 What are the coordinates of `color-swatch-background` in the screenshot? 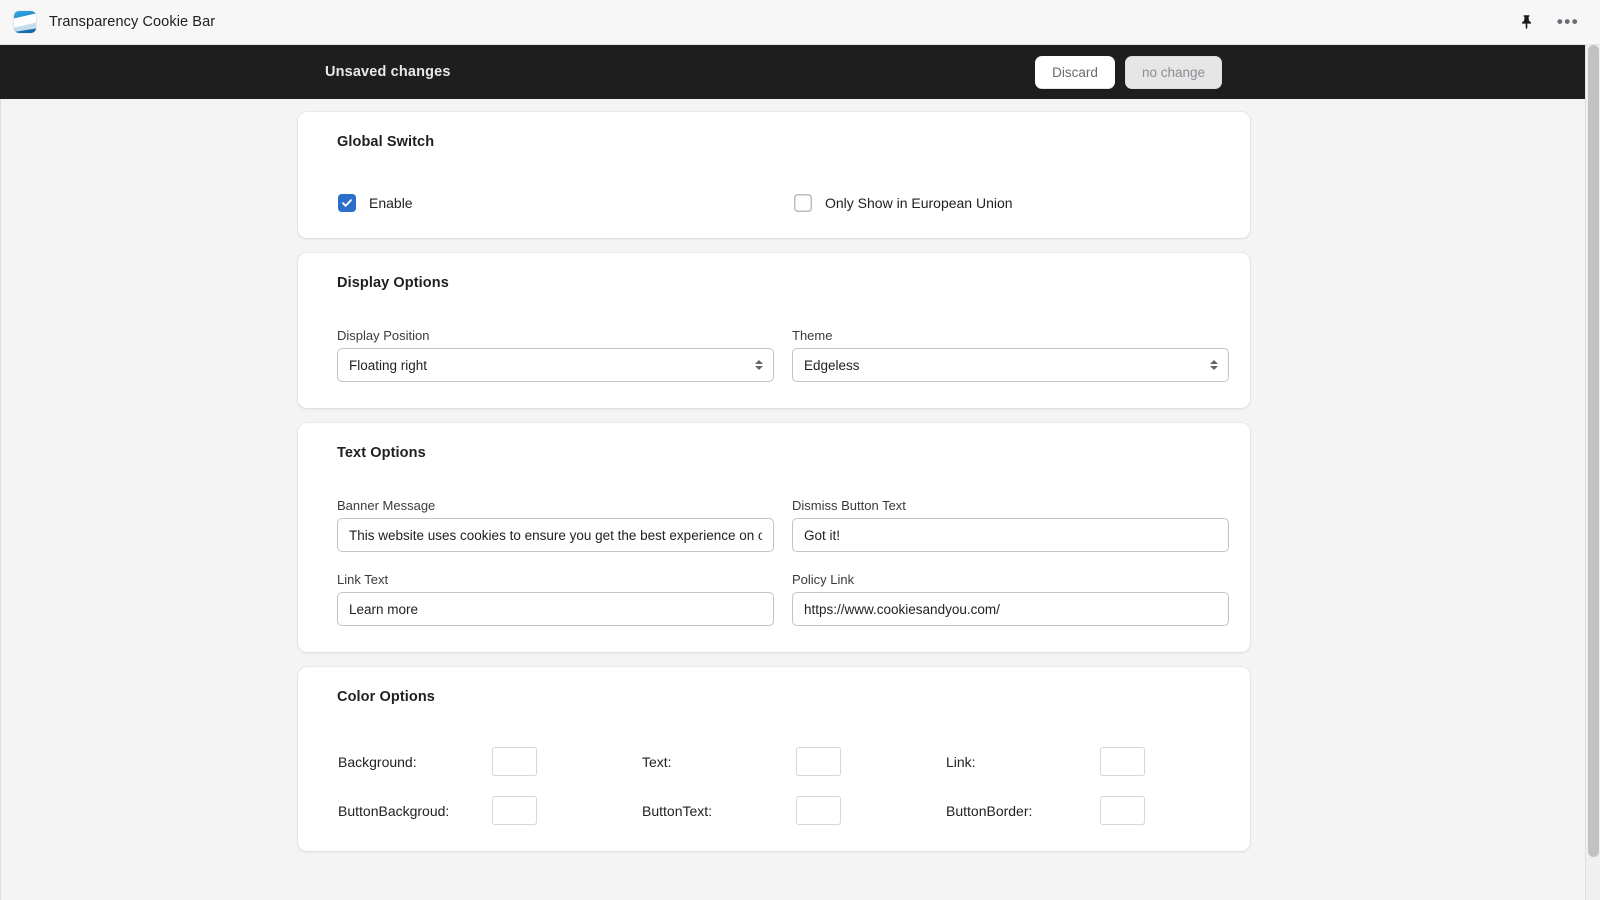 It's located at (514, 761).